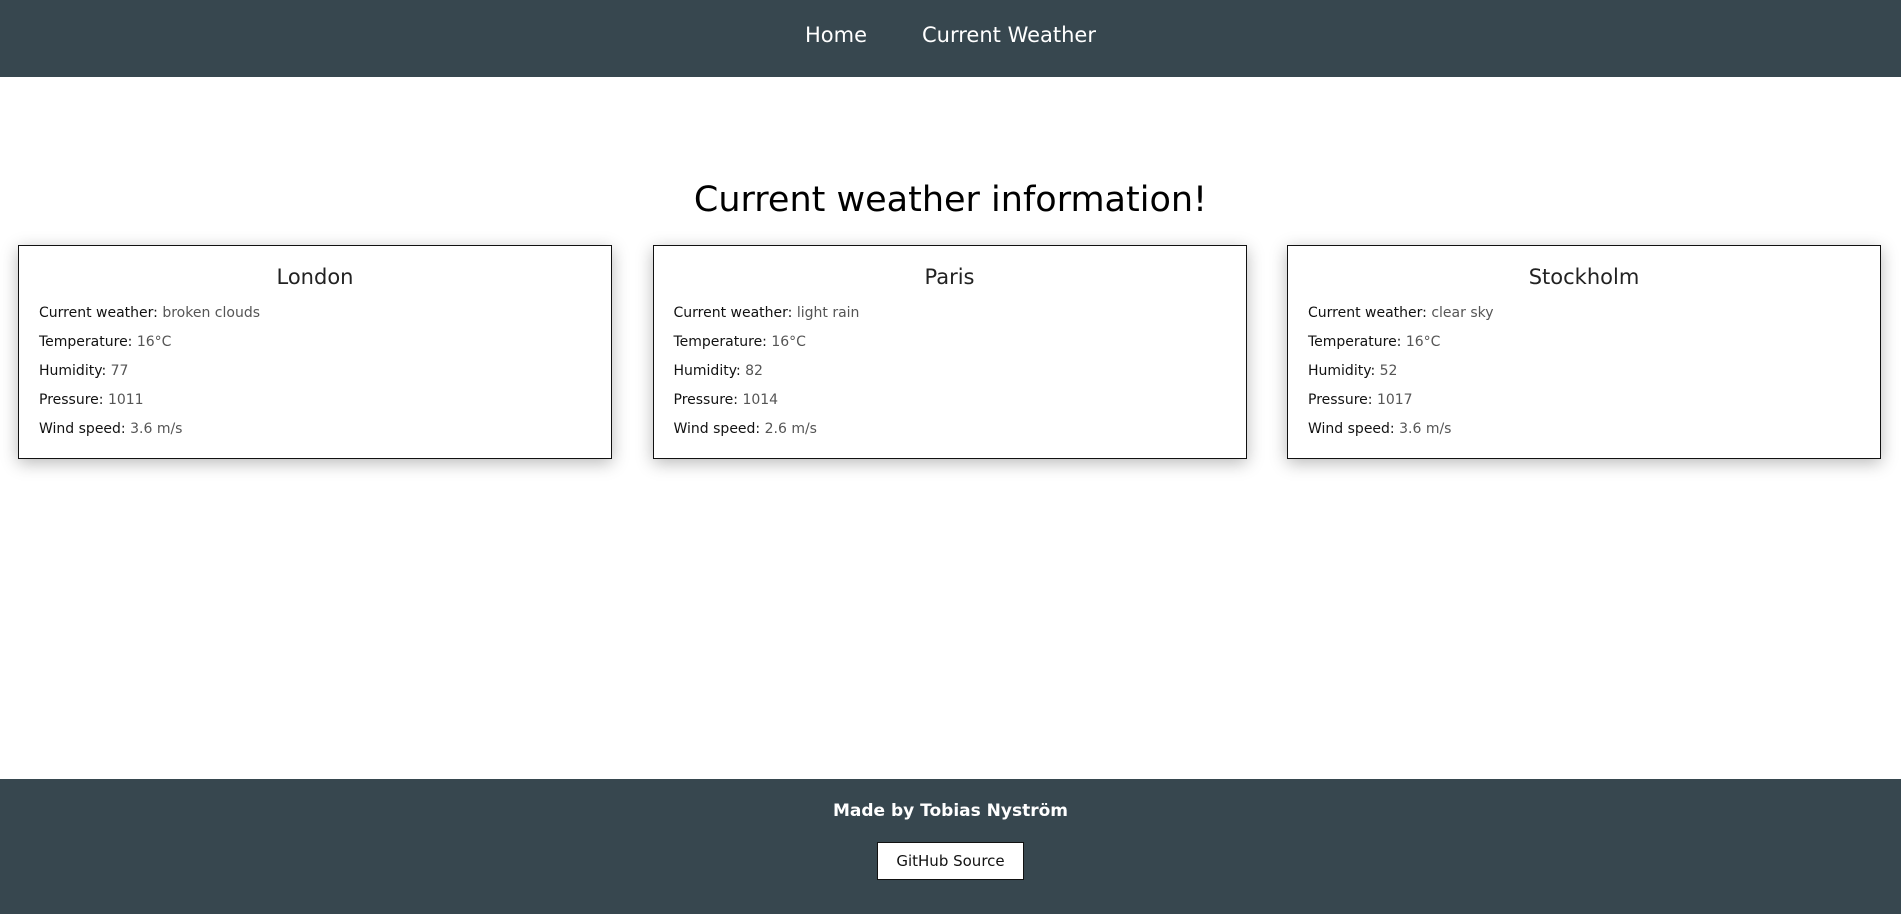  What do you see at coordinates (211, 313) in the screenshot?
I see `current-weather-value: broken clouds` at bounding box center [211, 313].